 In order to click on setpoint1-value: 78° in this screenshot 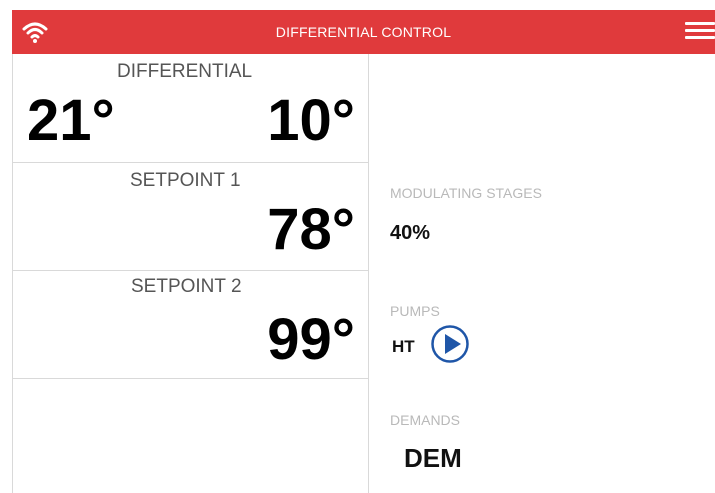, I will do `click(311, 229)`.